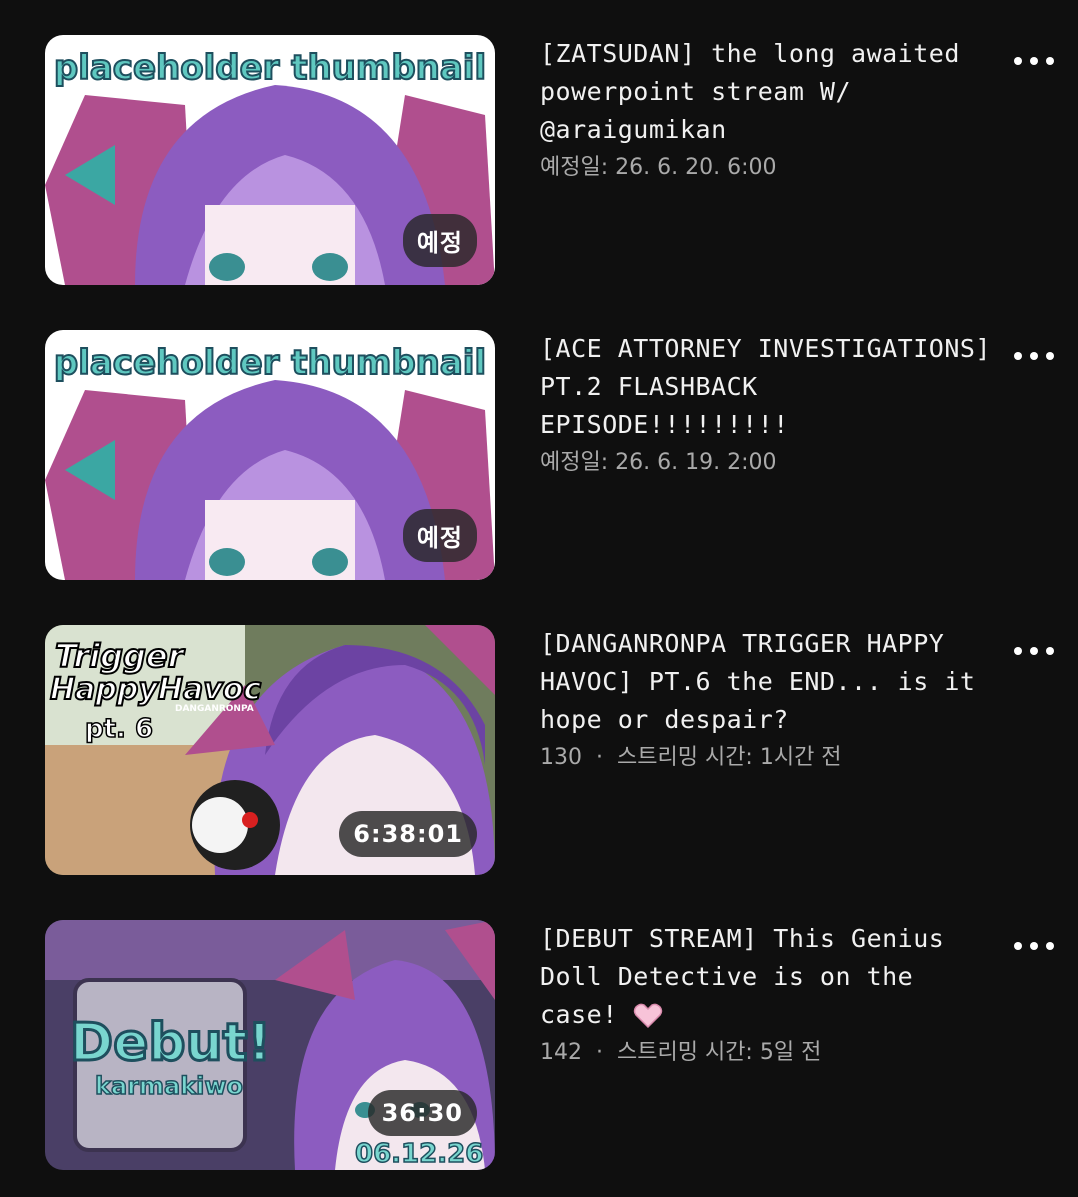 The image size is (1078, 1197). I want to click on scheduled-date: 예정일: 26. 6. 19. 2:00, so click(658, 462).